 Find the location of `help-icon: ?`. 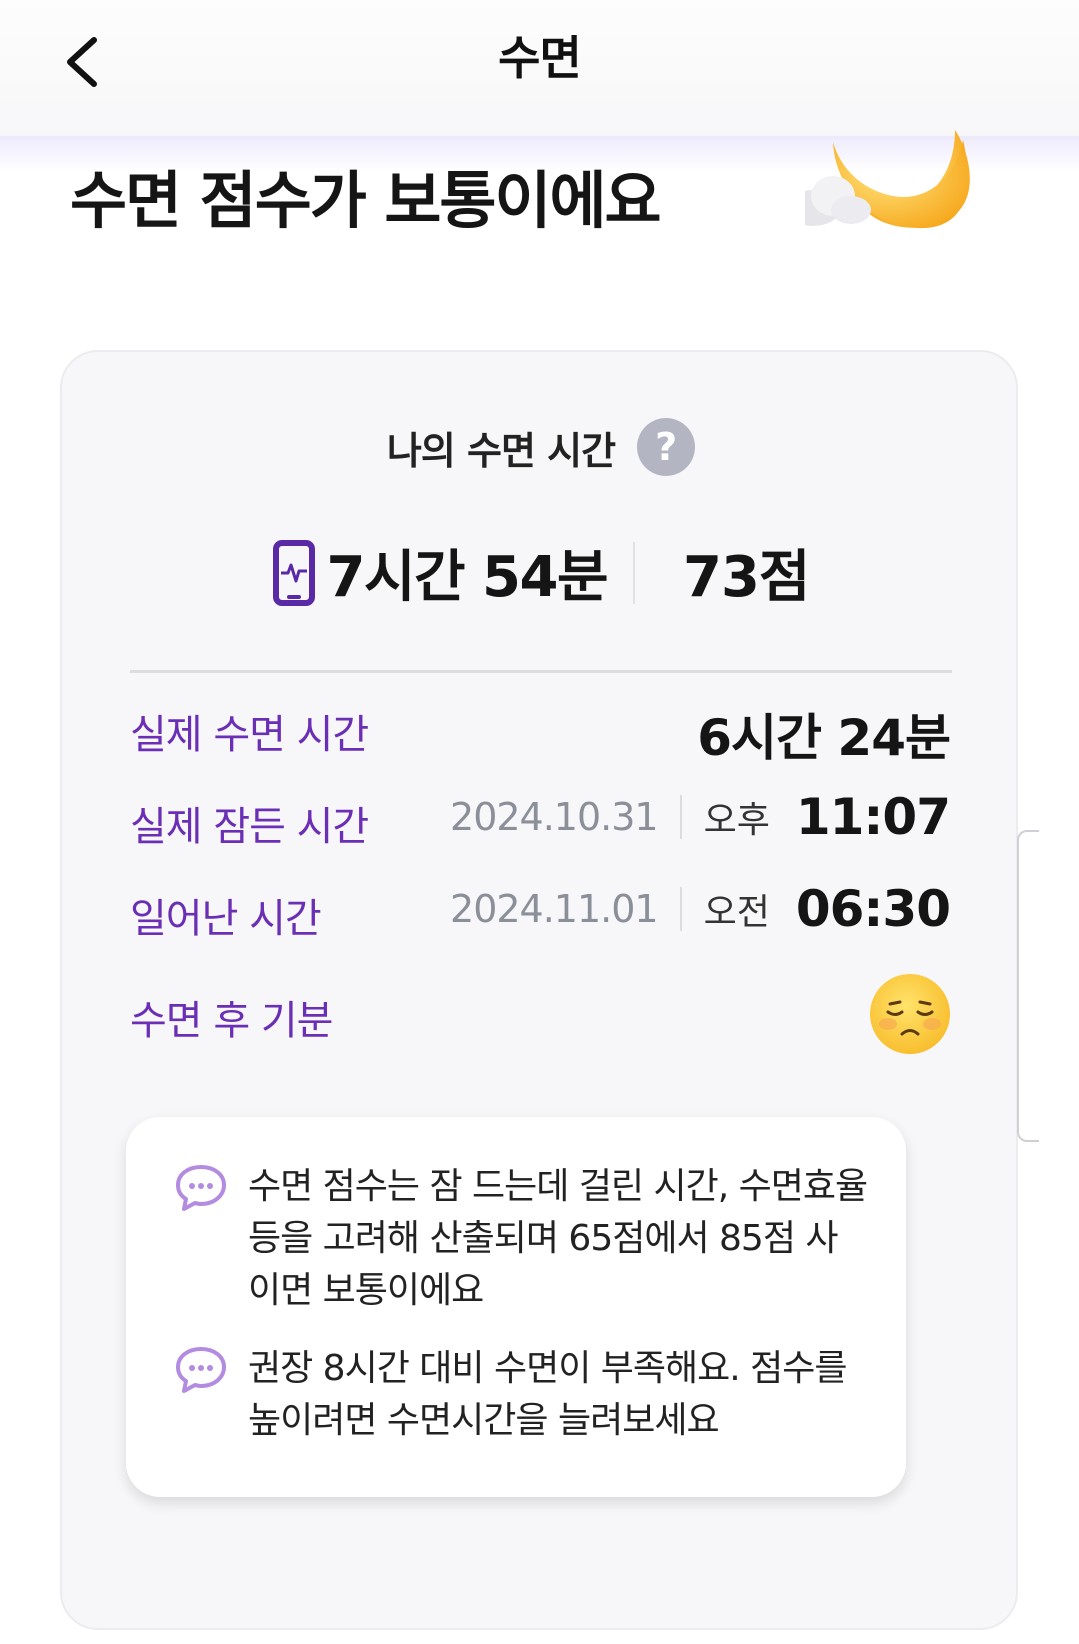

help-icon: ? is located at coordinates (666, 447).